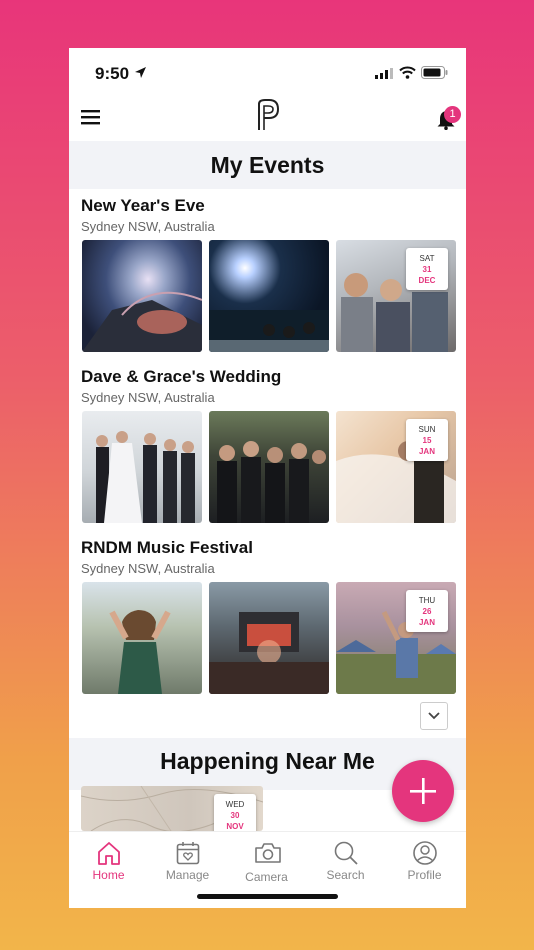 The height and width of the screenshot is (950, 534). I want to click on plus-icon, so click(423, 791).